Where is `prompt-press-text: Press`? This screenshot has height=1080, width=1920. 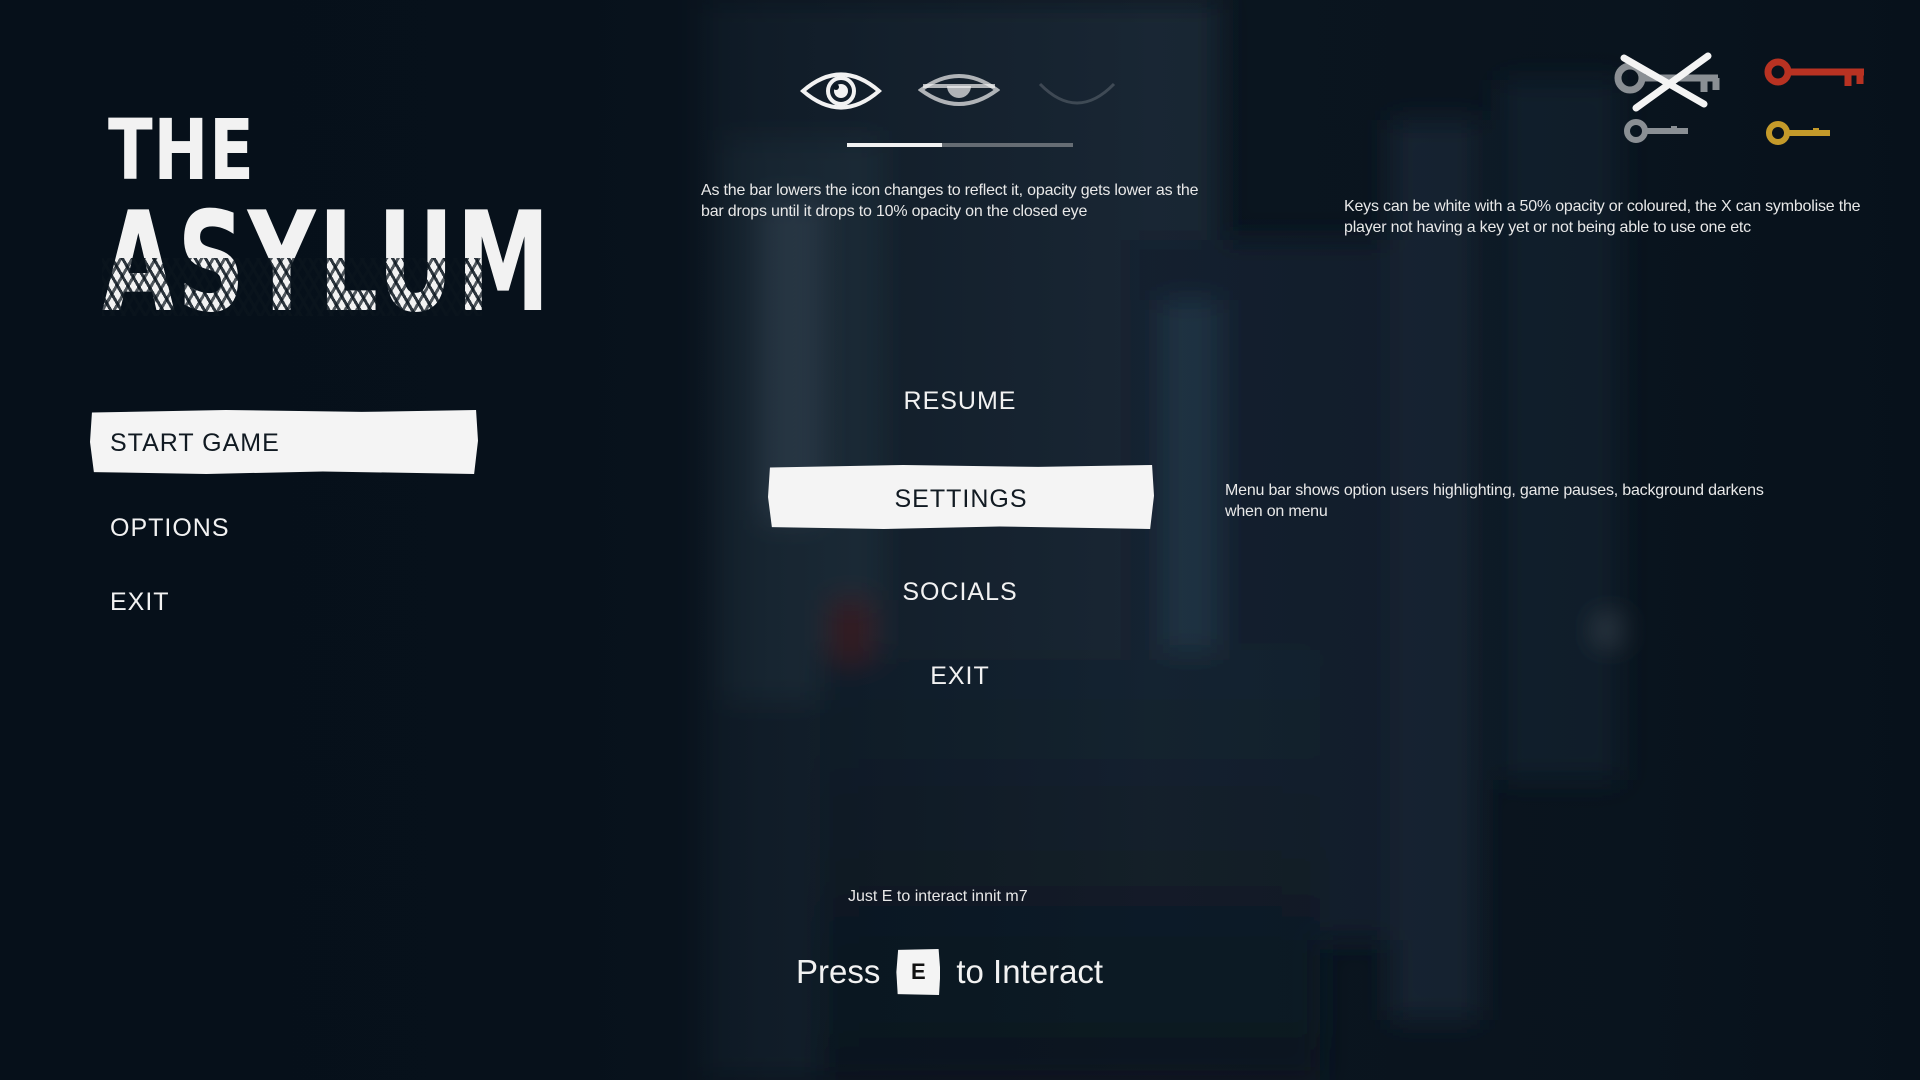
prompt-press-text: Press is located at coordinates (838, 971).